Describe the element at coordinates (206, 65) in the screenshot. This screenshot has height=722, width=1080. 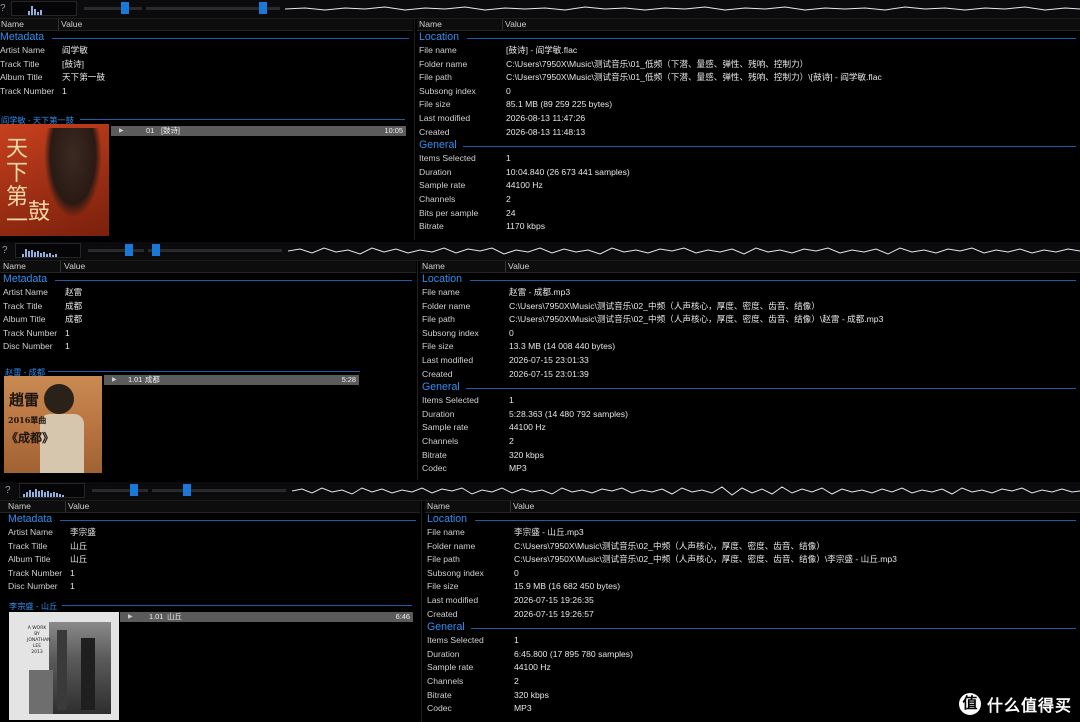
I see `property-row: Track Title [鼓诗]` at that location.